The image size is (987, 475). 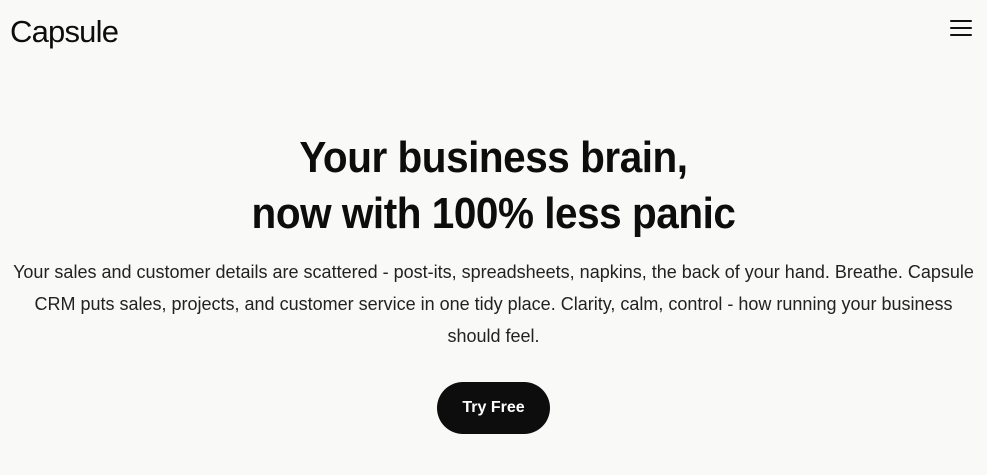 What do you see at coordinates (64, 32) in the screenshot?
I see `capsule-logo: Capsule` at bounding box center [64, 32].